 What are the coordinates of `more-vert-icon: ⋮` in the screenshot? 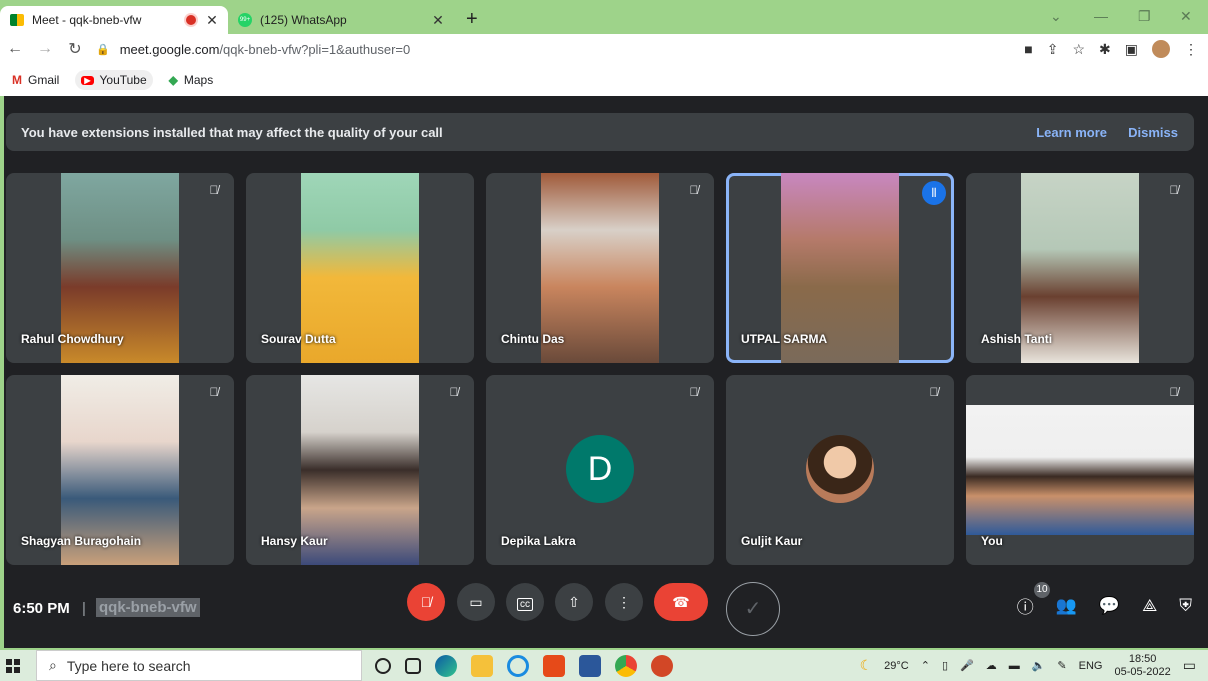 It's located at (624, 602).